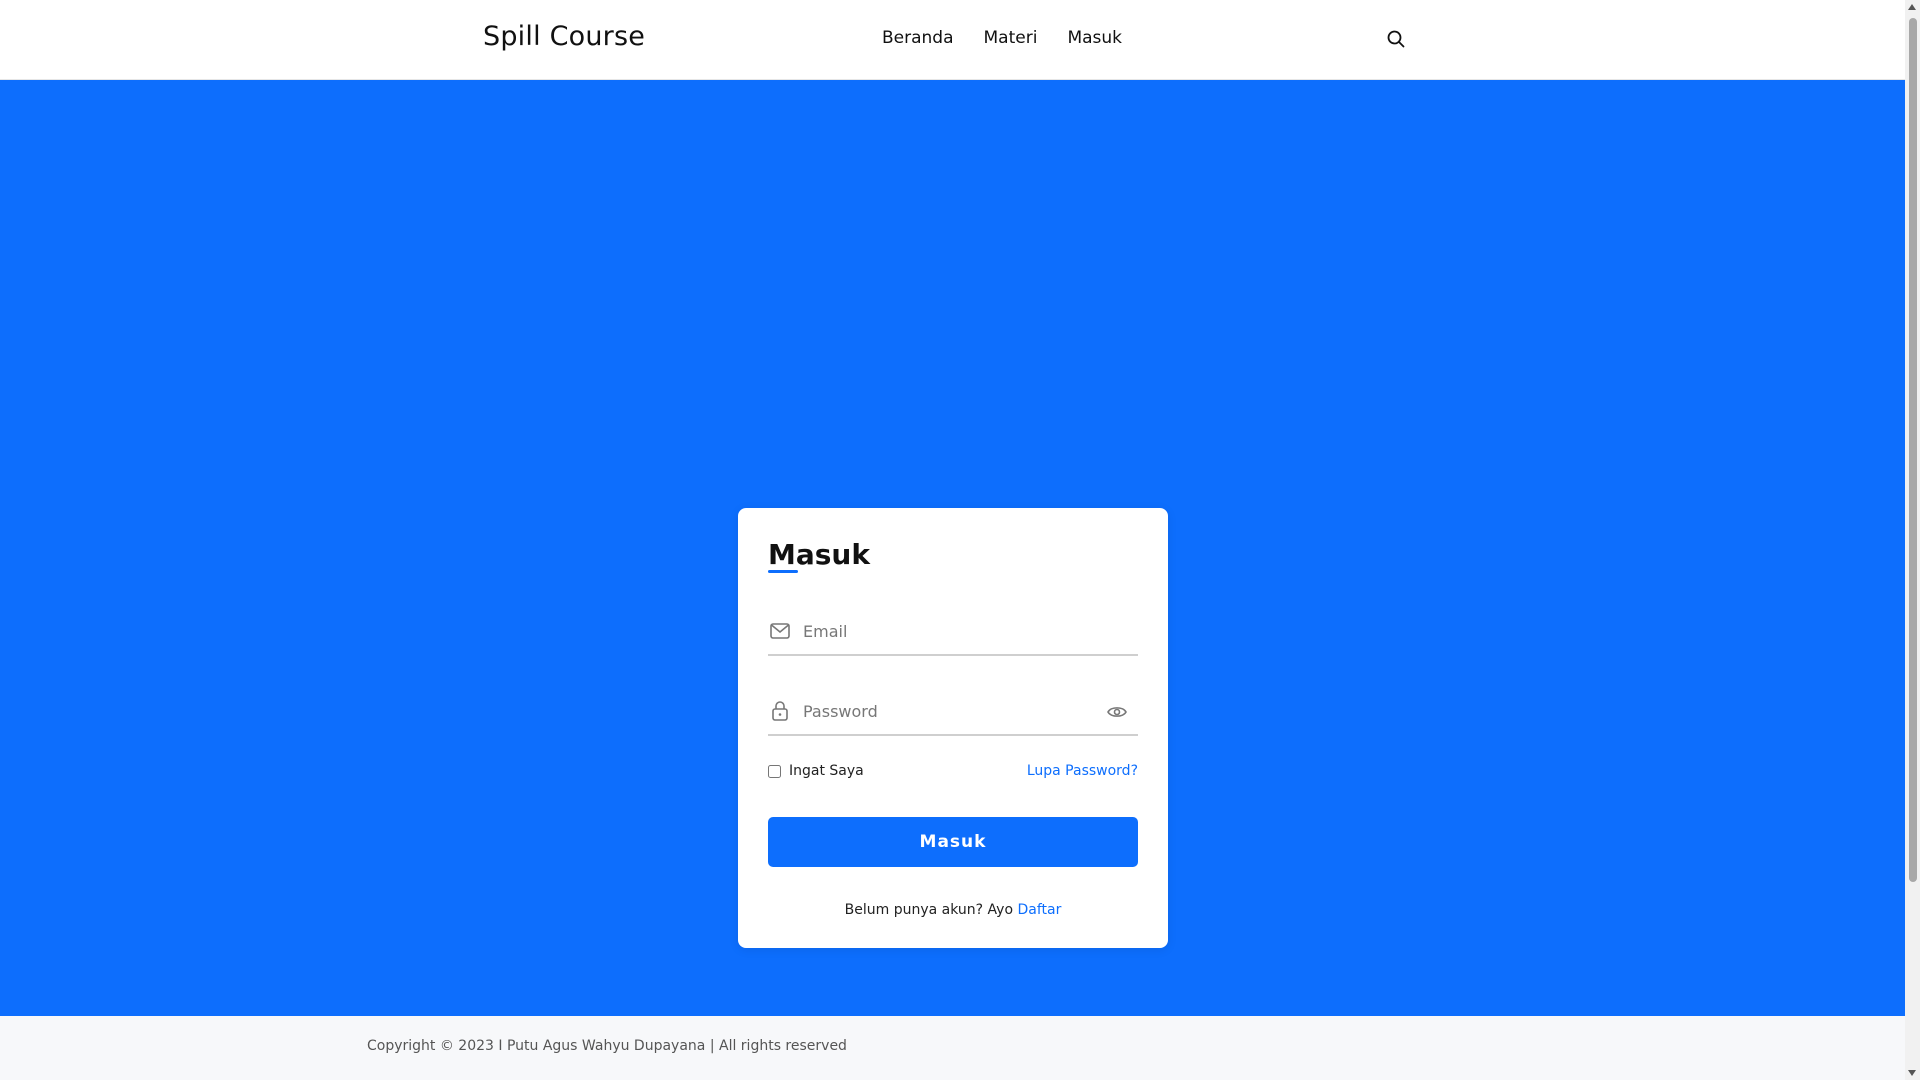  What do you see at coordinates (953, 842) in the screenshot?
I see `login-submit-button: Masuk` at bounding box center [953, 842].